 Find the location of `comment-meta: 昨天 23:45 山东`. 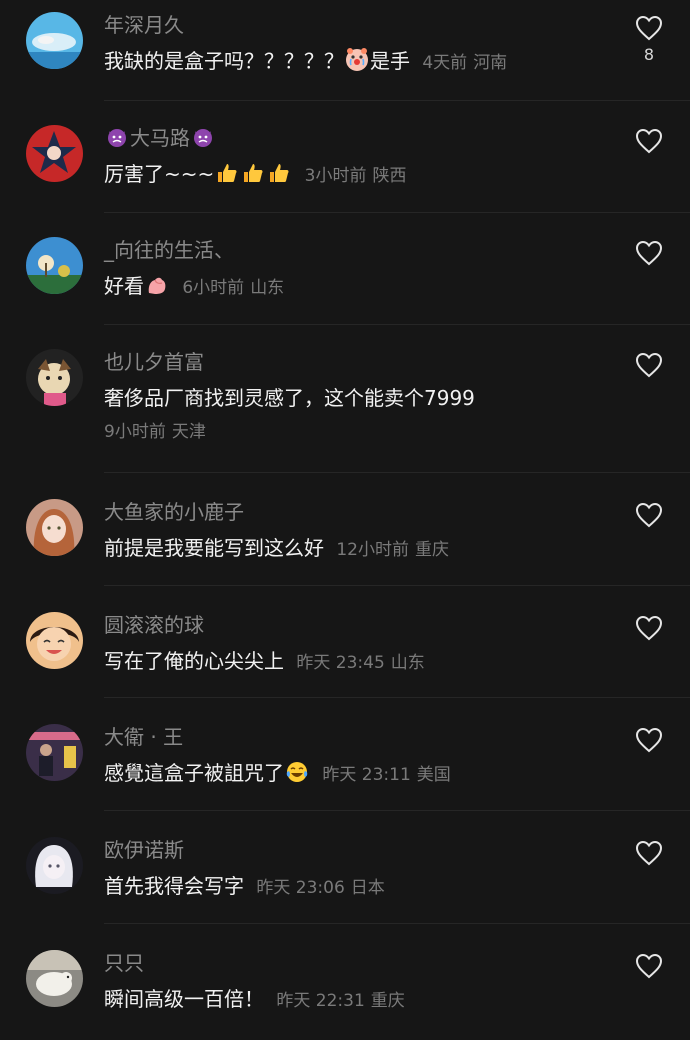

comment-meta: 昨天 23:45 山东 is located at coordinates (360, 663).